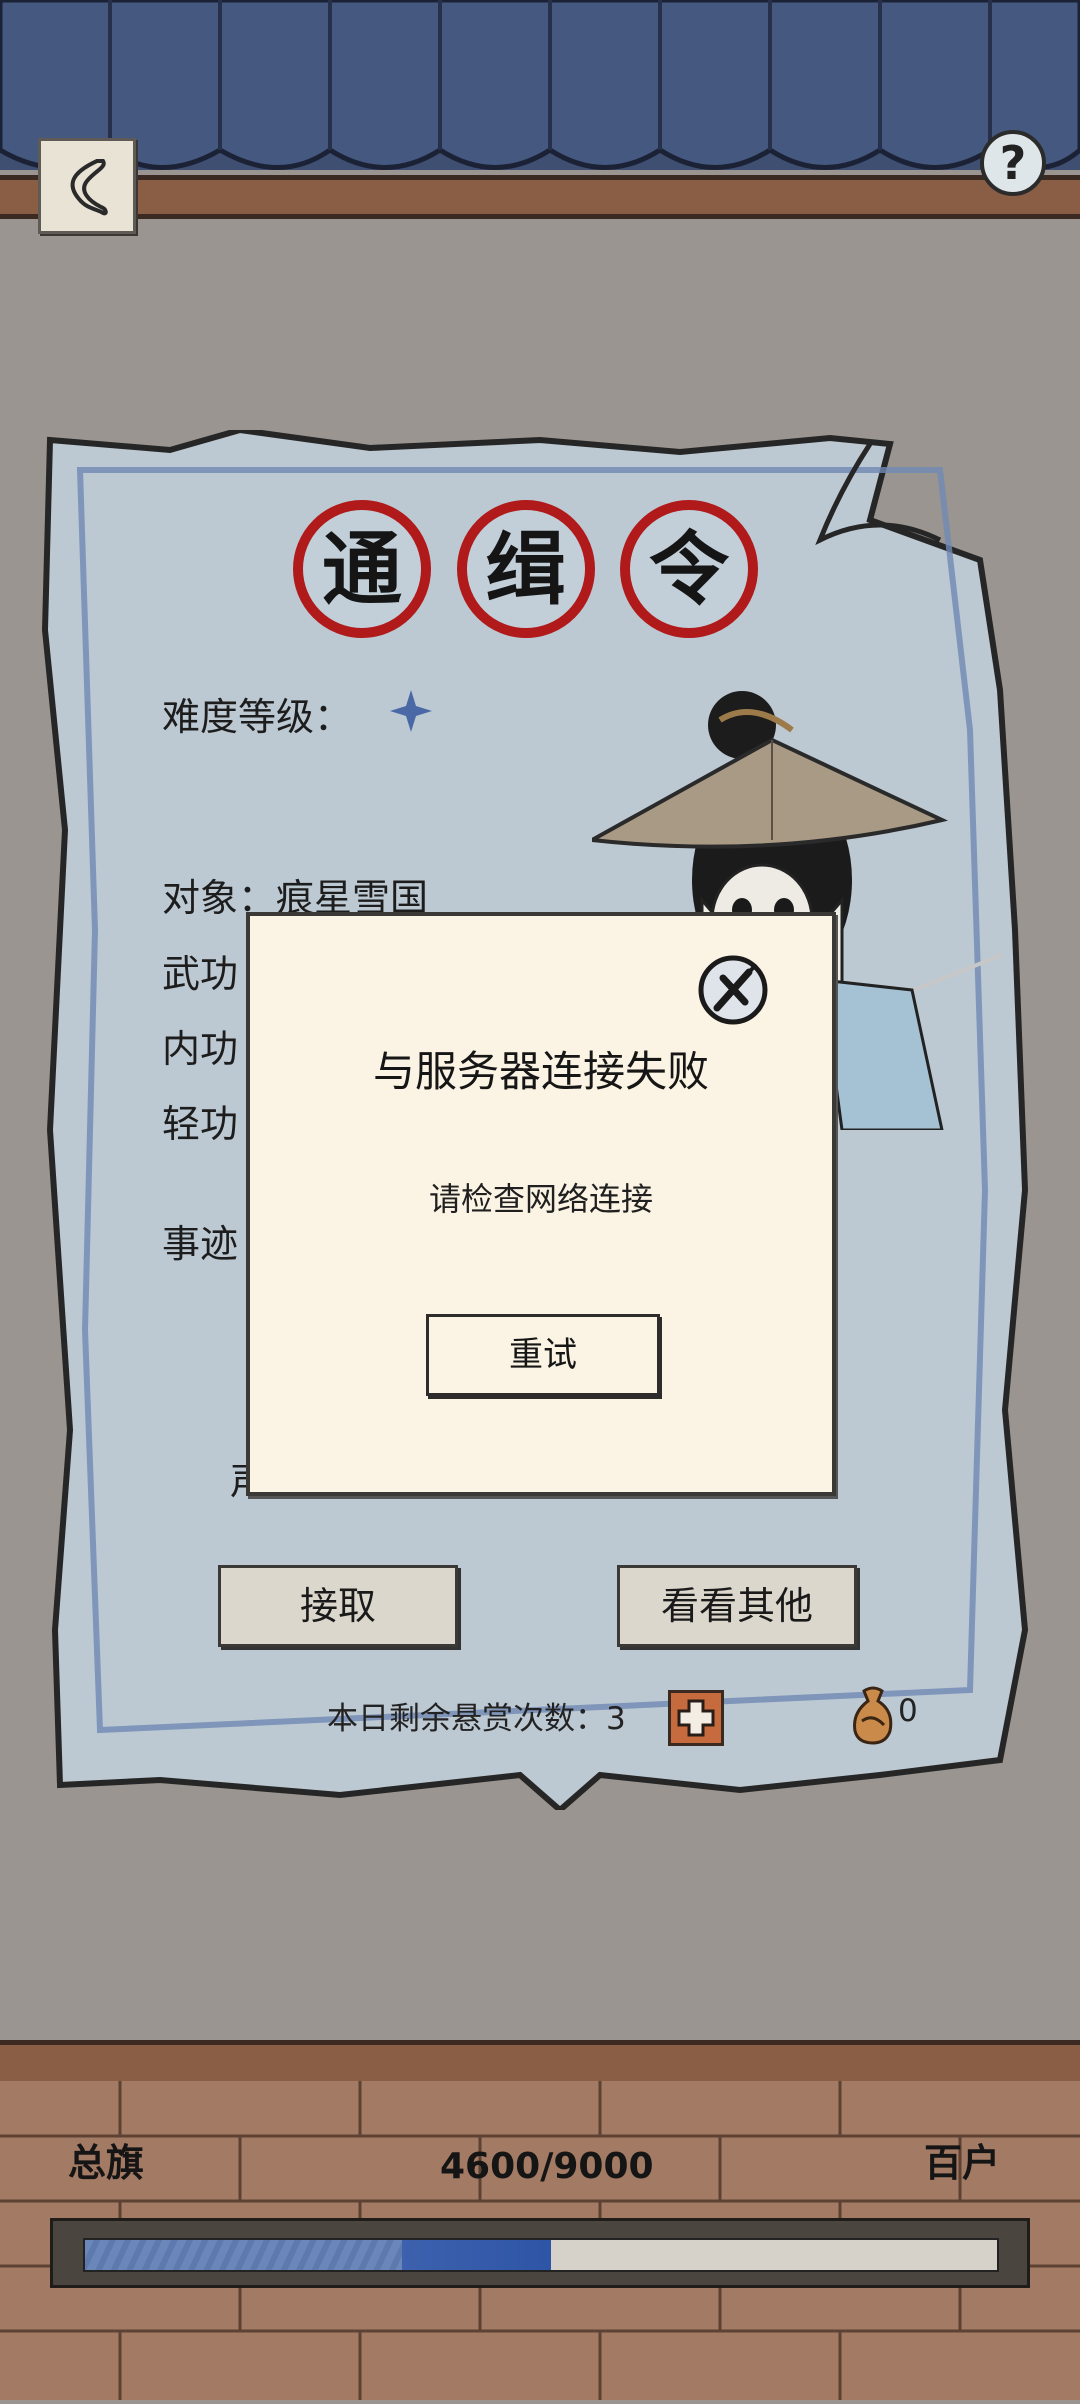 The image size is (1080, 2404). I want to click on retry-button: 重试, so click(543, 1355).